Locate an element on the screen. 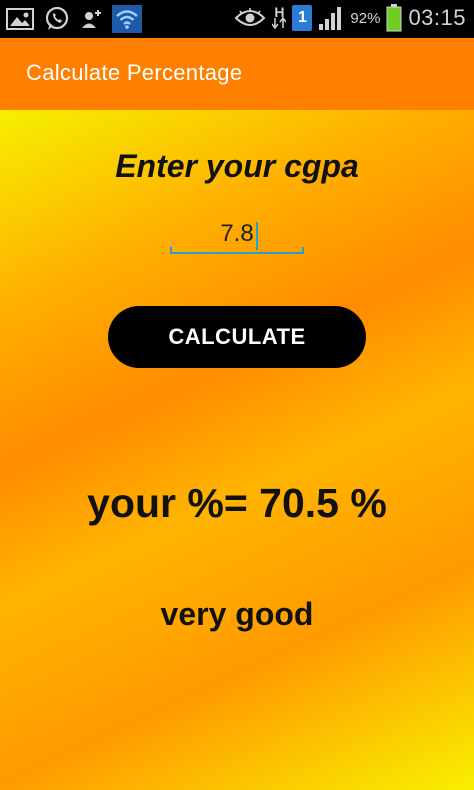 This screenshot has width=474, height=790. result-text: your %= 70.5 % is located at coordinates (237, 503).